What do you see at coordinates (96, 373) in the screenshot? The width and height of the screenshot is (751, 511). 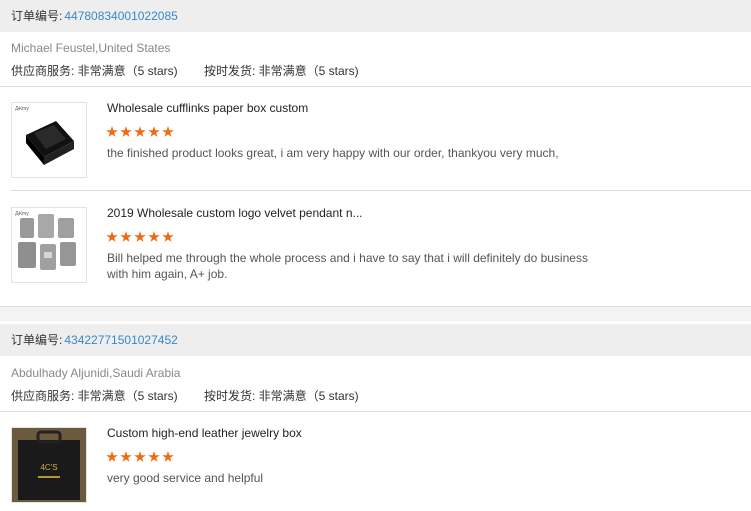 I see `buyer-name: Abdulhady Aljunidi,Saudi Arabia` at bounding box center [96, 373].